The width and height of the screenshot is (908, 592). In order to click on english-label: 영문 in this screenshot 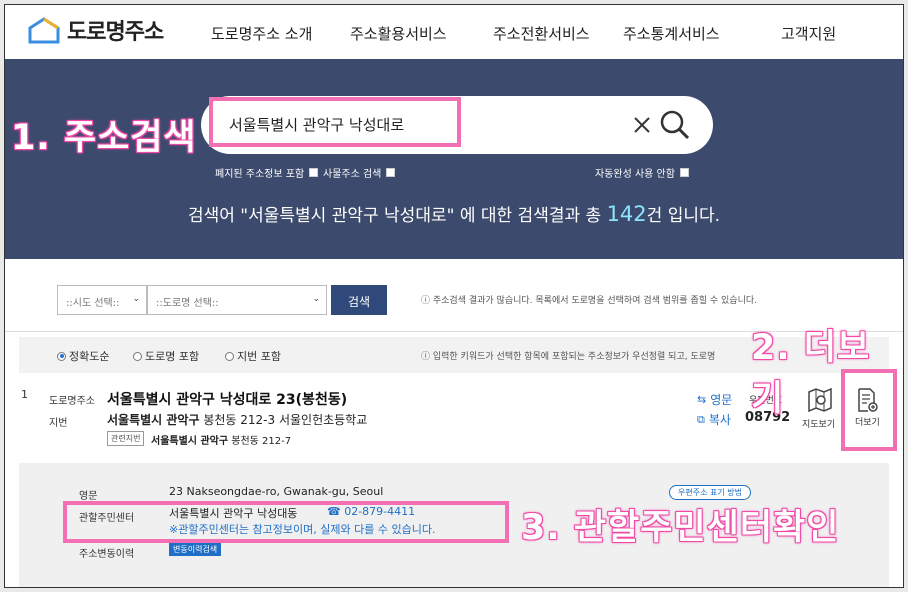, I will do `click(721, 400)`.